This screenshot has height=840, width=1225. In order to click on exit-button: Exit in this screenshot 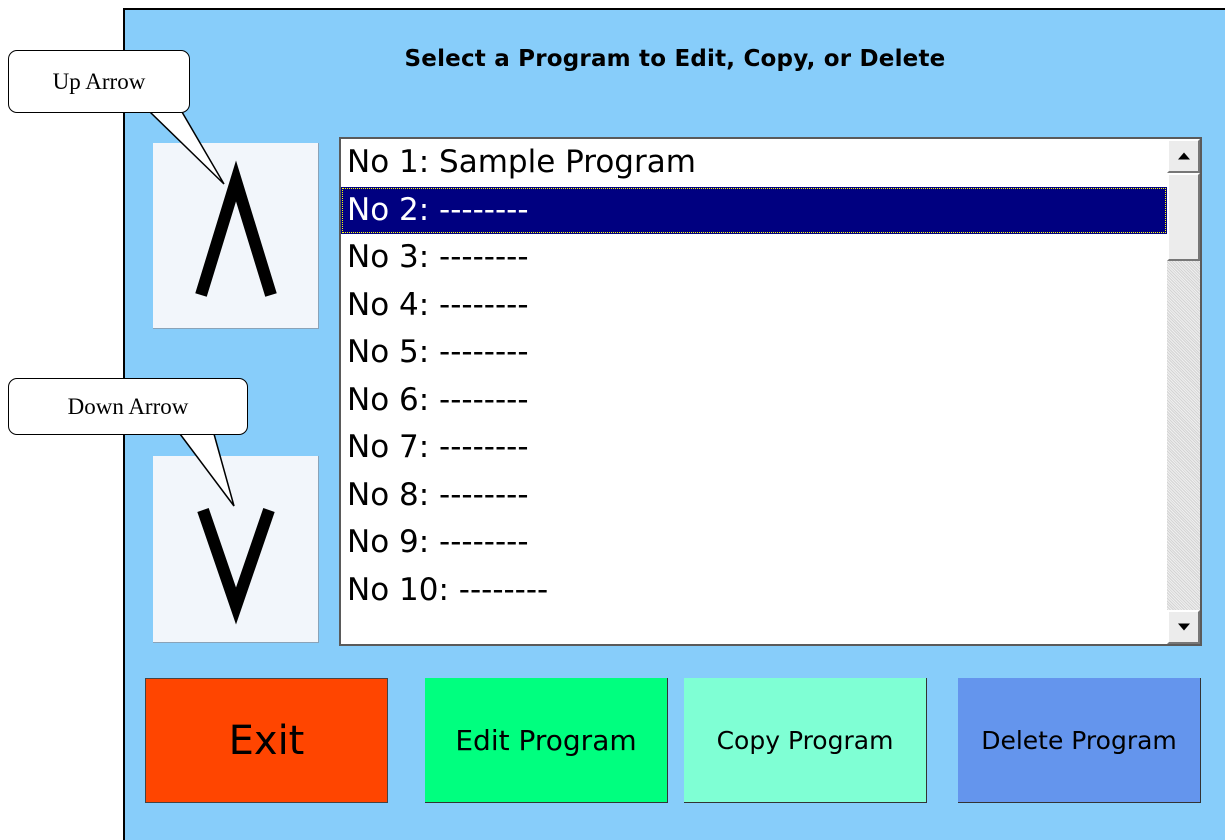, I will do `click(266, 740)`.